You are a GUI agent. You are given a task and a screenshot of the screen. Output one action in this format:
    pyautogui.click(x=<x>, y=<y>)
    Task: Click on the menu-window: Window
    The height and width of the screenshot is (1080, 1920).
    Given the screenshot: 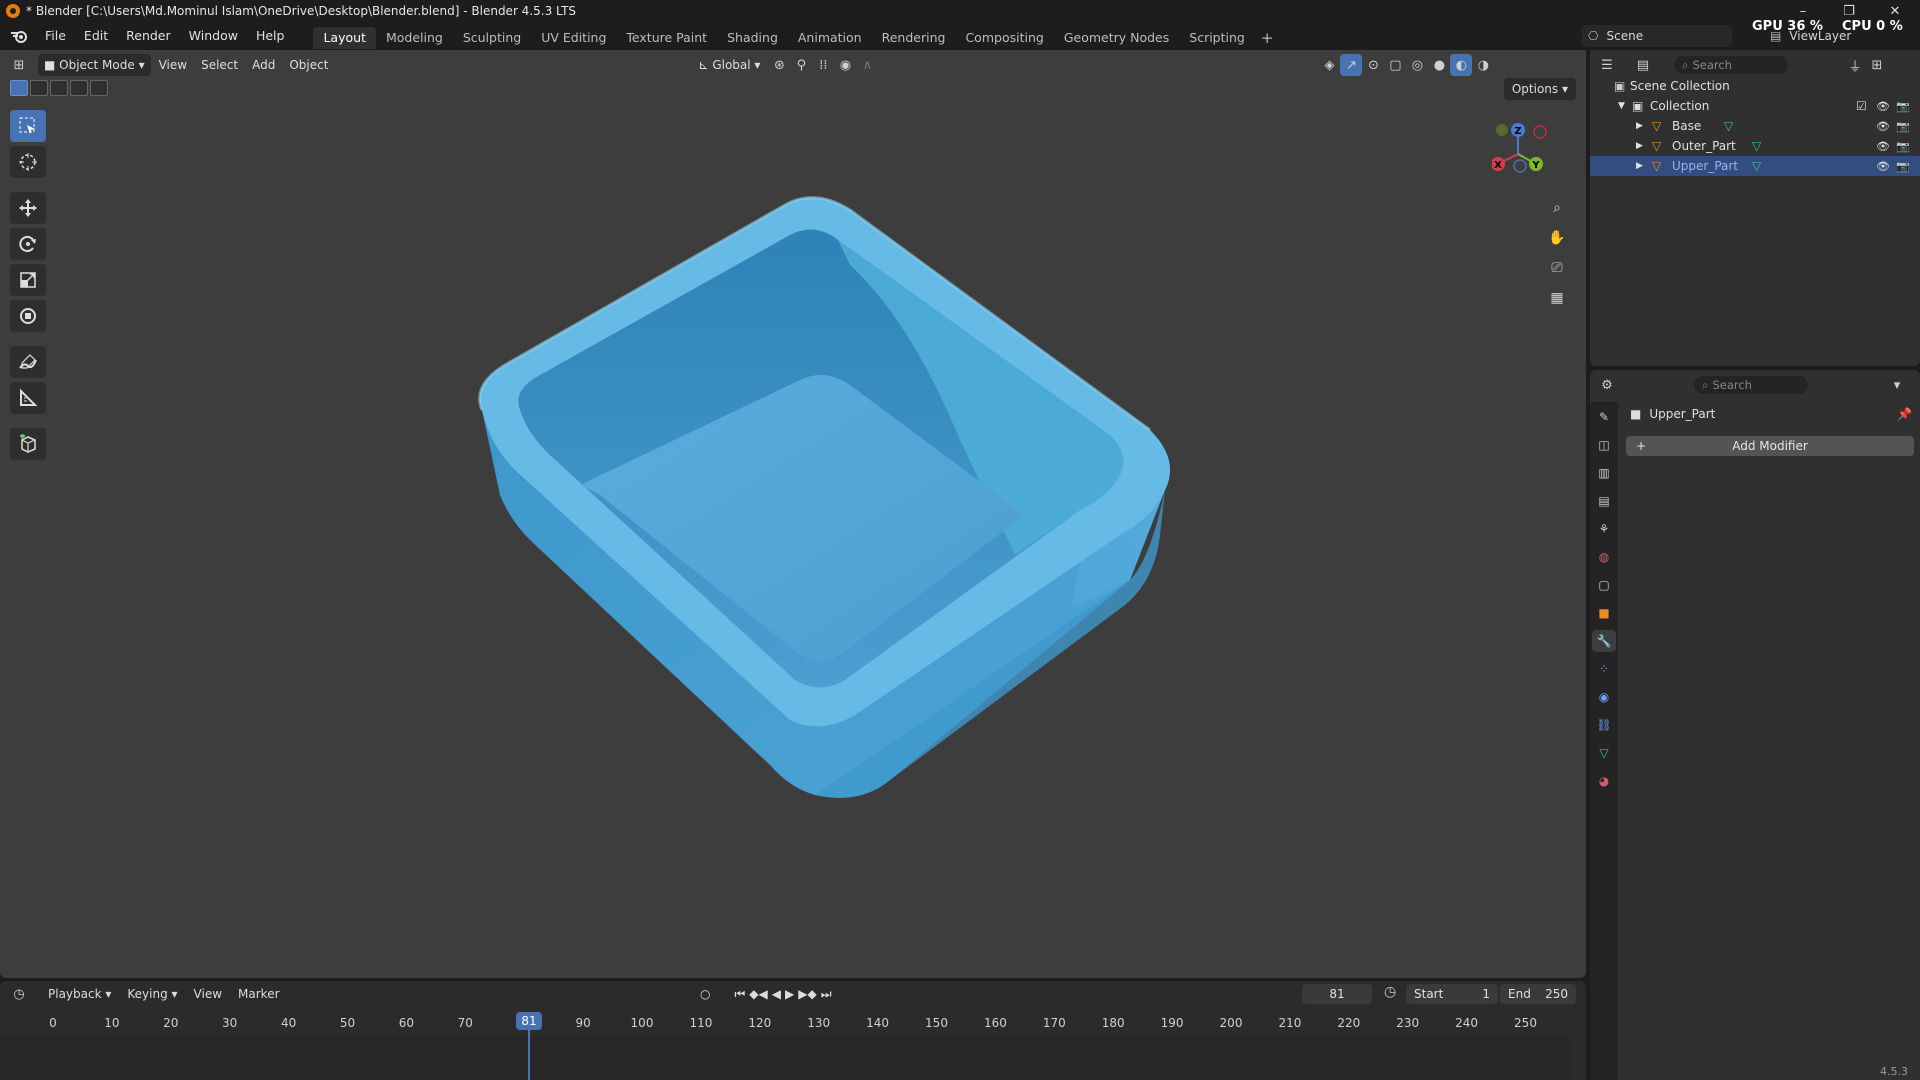 What is the action you would take?
    pyautogui.click(x=213, y=36)
    